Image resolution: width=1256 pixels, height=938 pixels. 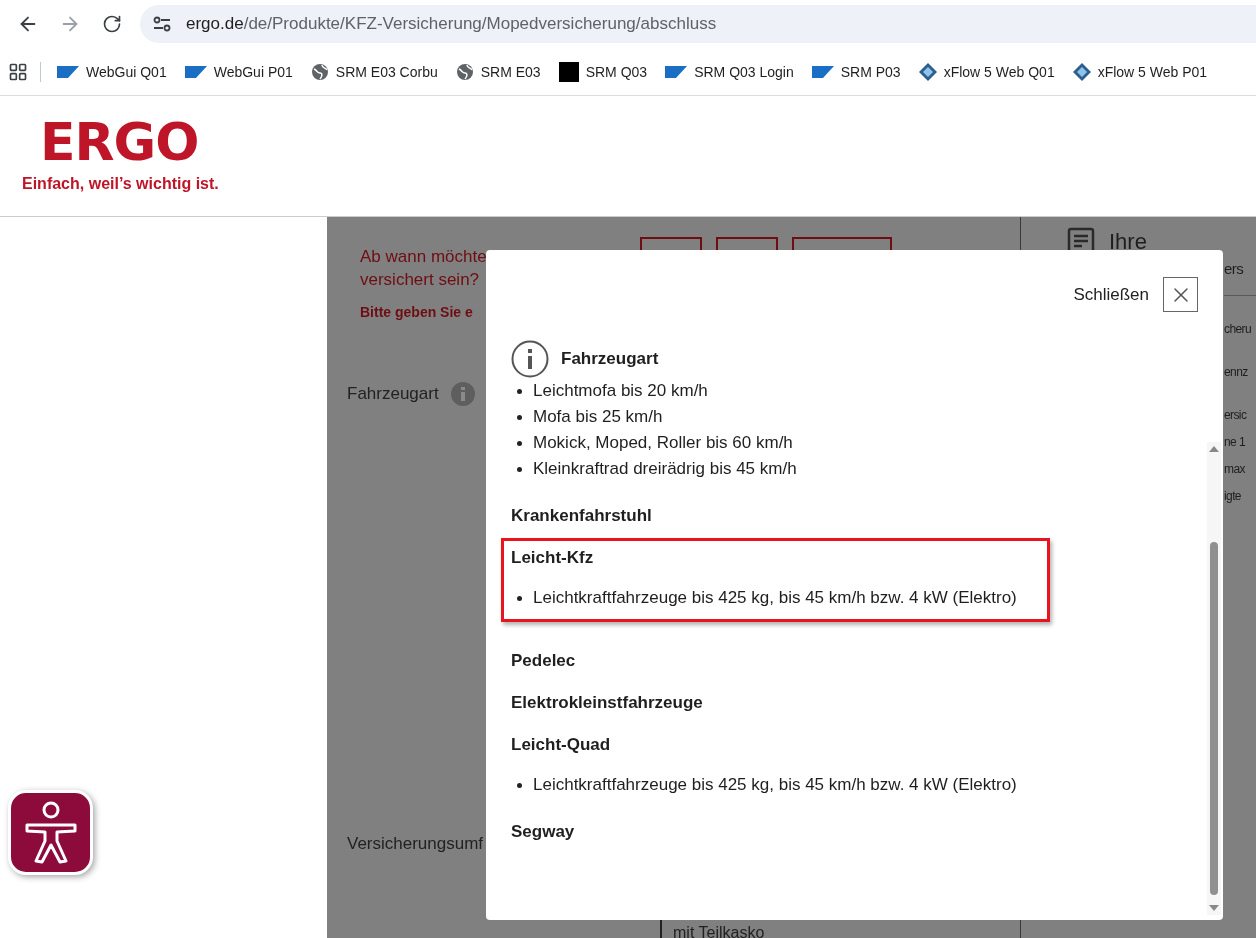 What do you see at coordinates (665, 469) in the screenshot?
I see `list-item: Kleinkraftrad dreirädrig bis 45 km/h` at bounding box center [665, 469].